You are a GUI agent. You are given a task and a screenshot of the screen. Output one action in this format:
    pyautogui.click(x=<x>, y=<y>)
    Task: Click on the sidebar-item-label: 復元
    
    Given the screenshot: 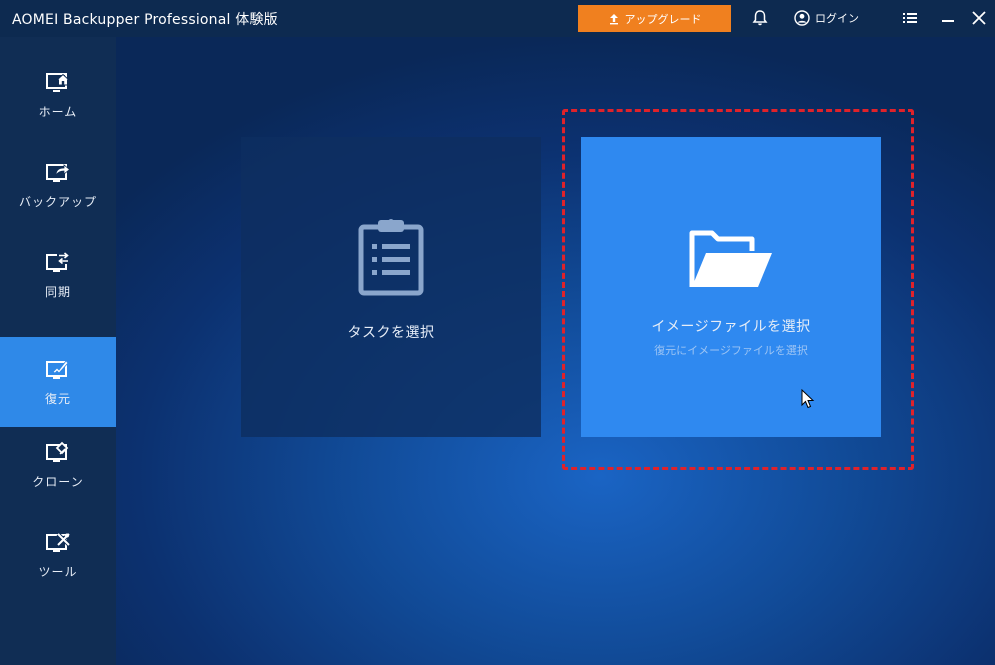 What is the action you would take?
    pyautogui.click(x=57, y=398)
    